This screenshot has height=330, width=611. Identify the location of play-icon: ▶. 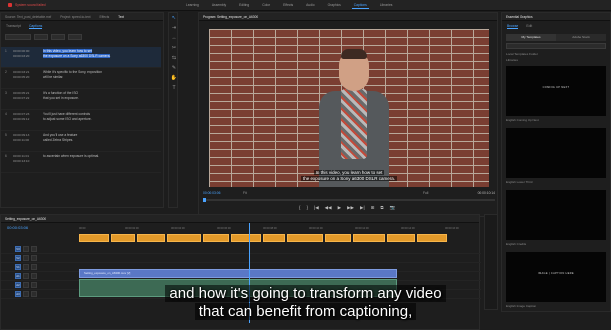
(339, 208).